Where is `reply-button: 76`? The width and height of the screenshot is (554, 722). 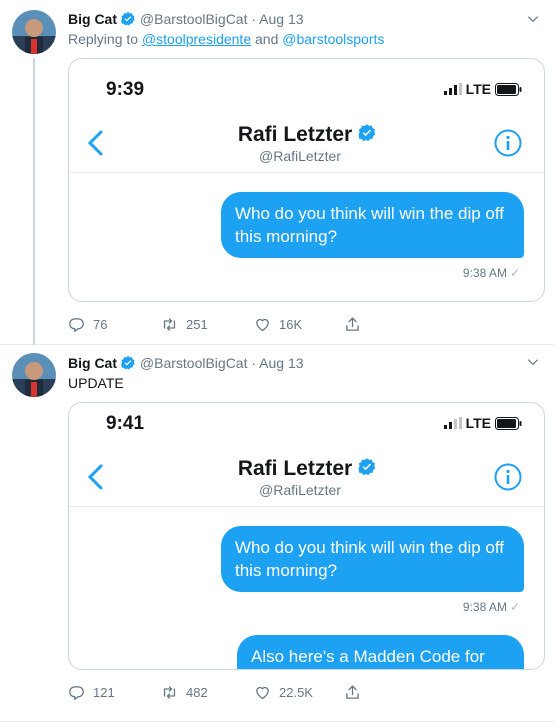
reply-button: 76 is located at coordinates (87, 324).